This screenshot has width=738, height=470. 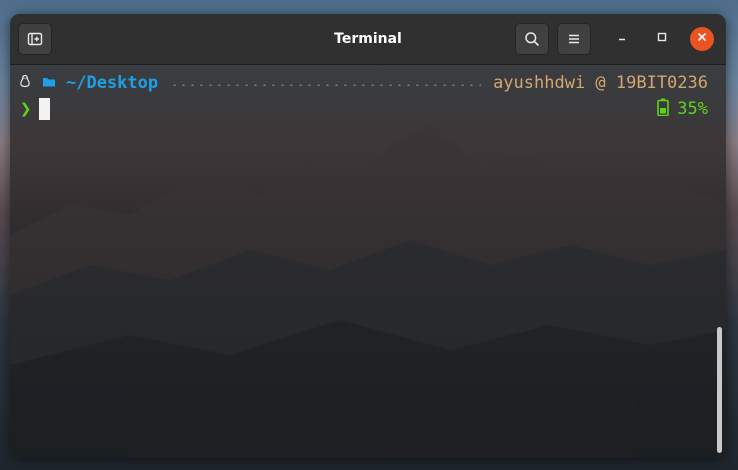 What do you see at coordinates (663, 109) in the screenshot?
I see `battery-icon` at bounding box center [663, 109].